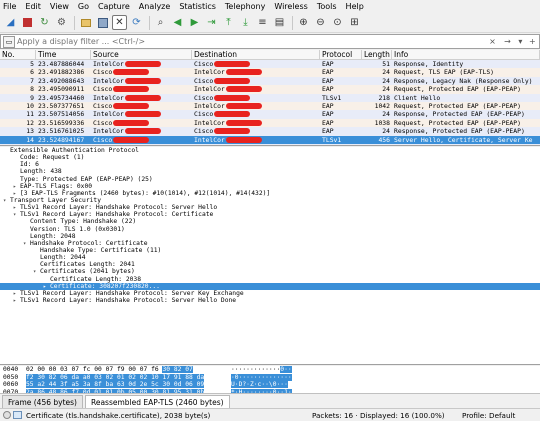 This screenshot has width=540, height=421. Describe the element at coordinates (270, 271) in the screenshot. I see `detail-tree-item: ▾ Certificates (2041 bytes)` at that location.